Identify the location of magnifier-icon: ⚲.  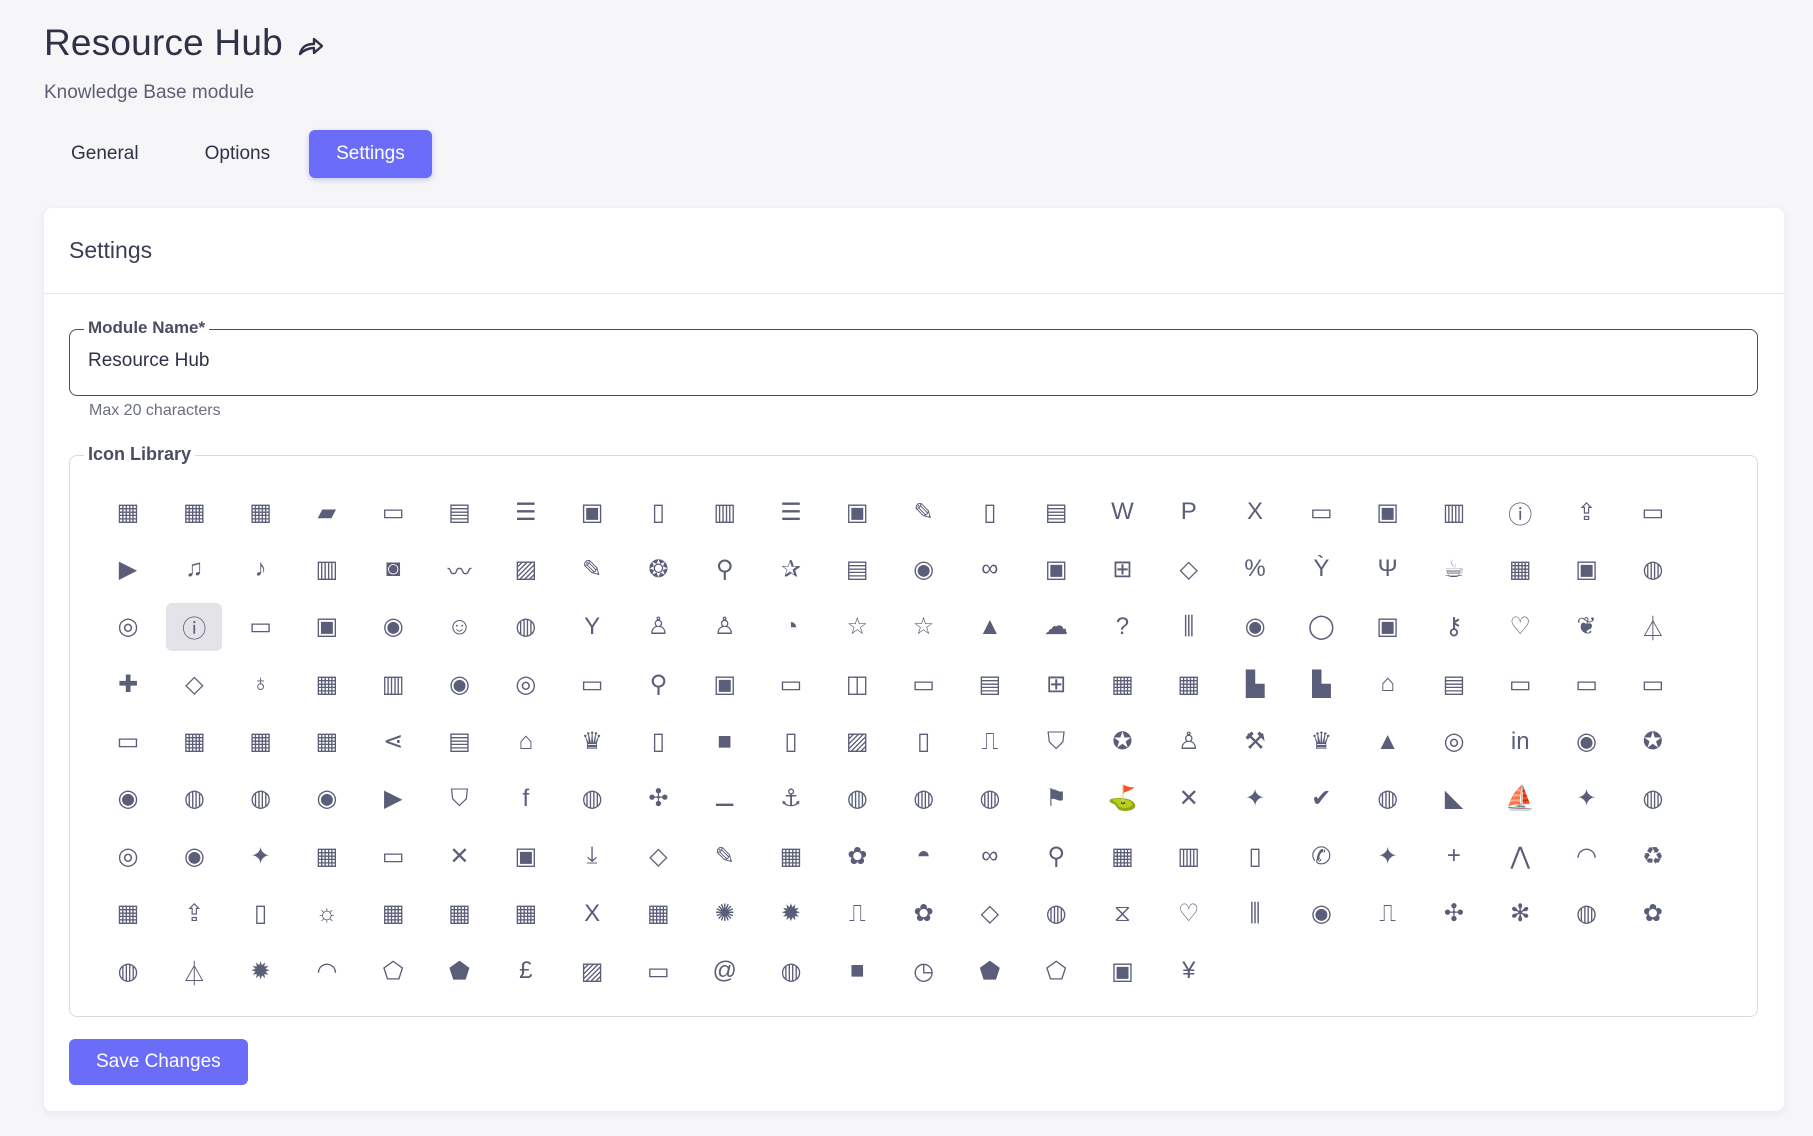
(1056, 856).